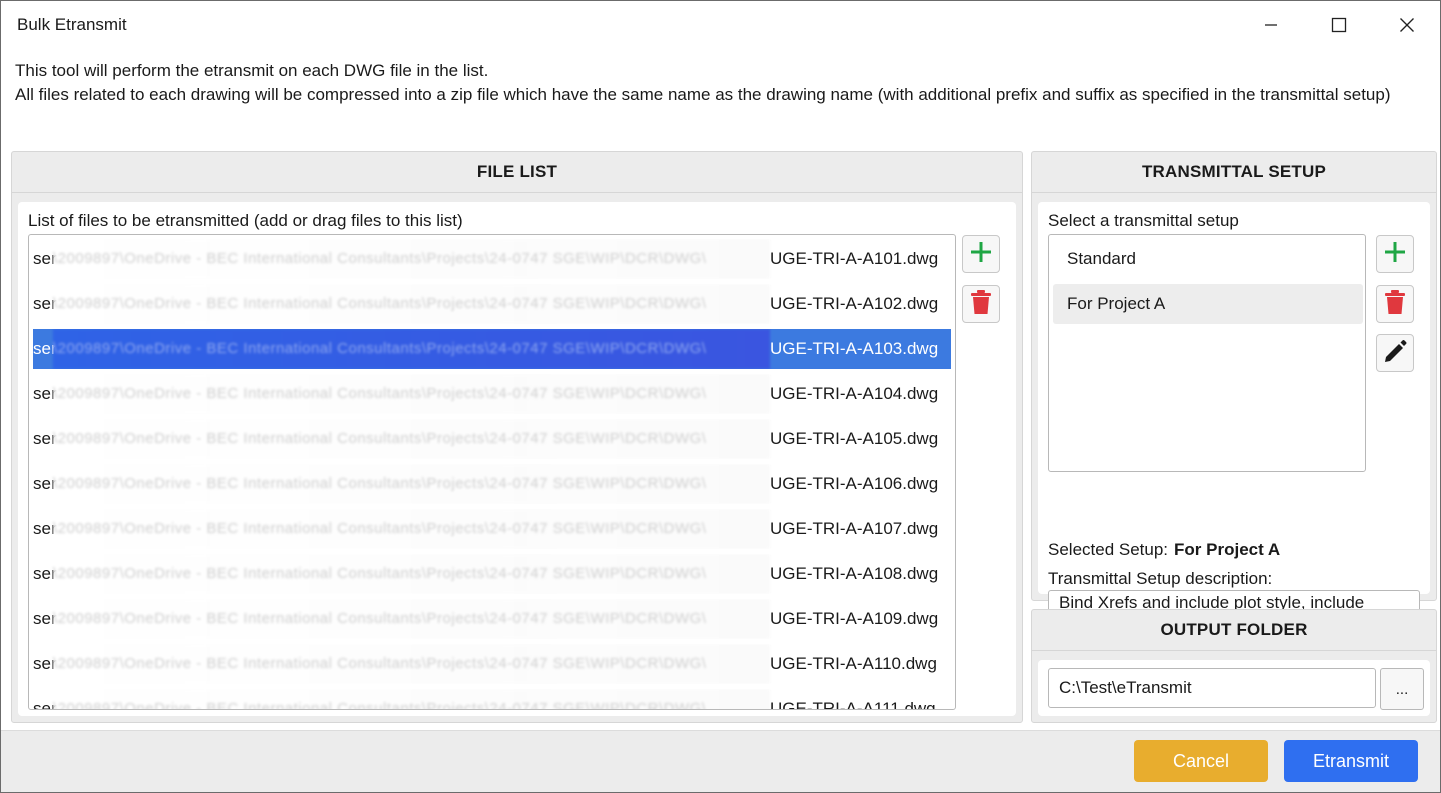  I want to click on file-name: UGE-TRI-A-A110.dwg, so click(853, 663).